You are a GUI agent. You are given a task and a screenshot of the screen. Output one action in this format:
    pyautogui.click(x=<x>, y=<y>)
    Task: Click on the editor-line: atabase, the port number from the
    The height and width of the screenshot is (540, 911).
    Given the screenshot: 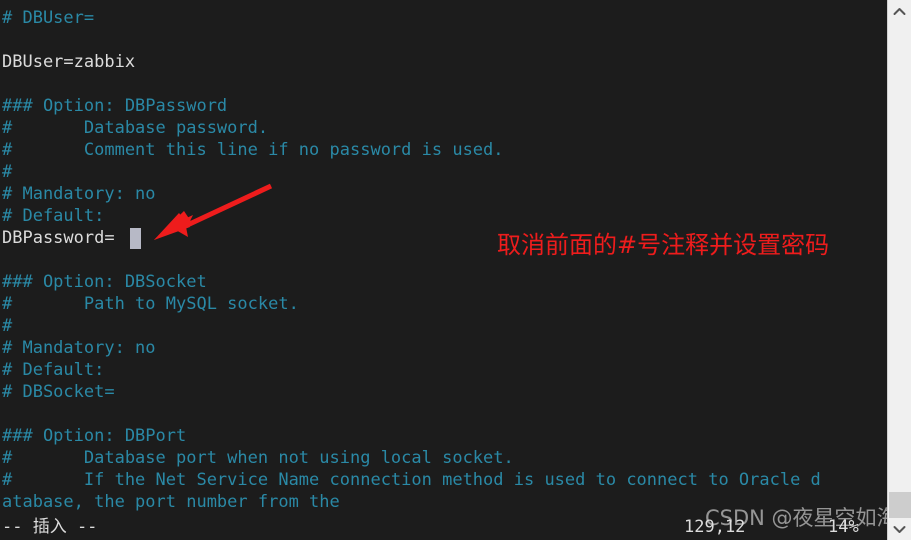 What is the action you would take?
    pyautogui.click(x=171, y=502)
    